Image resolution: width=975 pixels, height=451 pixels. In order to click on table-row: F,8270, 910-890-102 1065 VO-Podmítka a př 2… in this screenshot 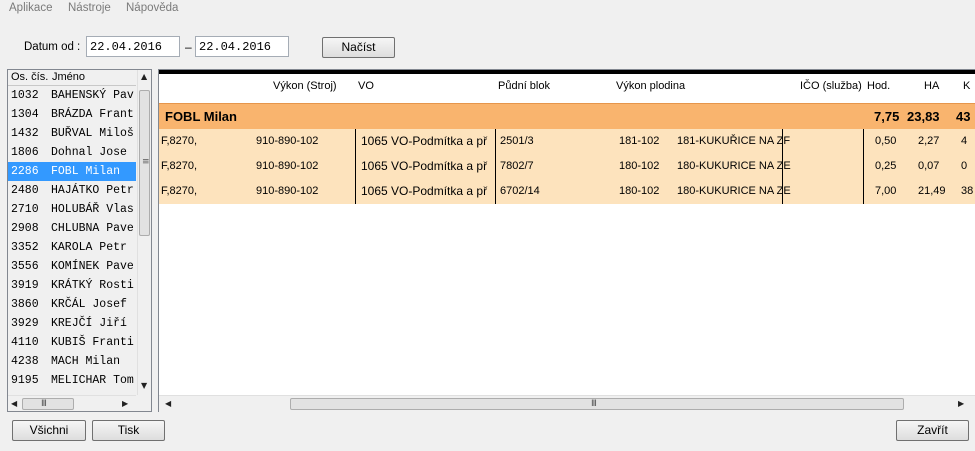, I will do `click(567, 141)`.